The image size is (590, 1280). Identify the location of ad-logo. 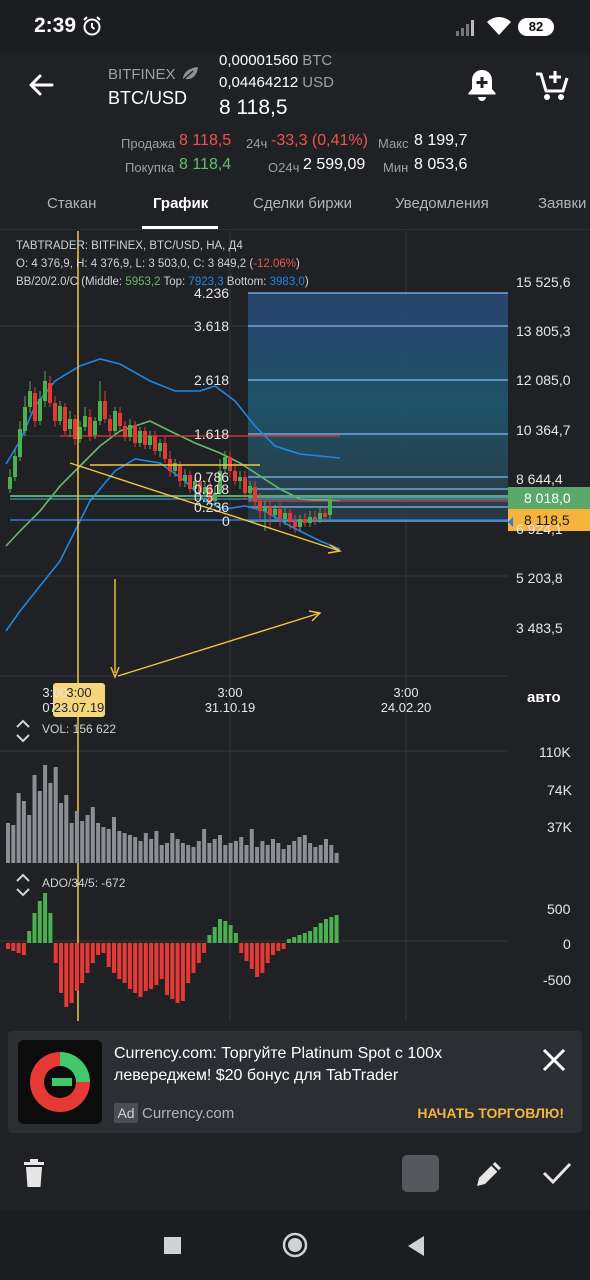
(60, 1082).